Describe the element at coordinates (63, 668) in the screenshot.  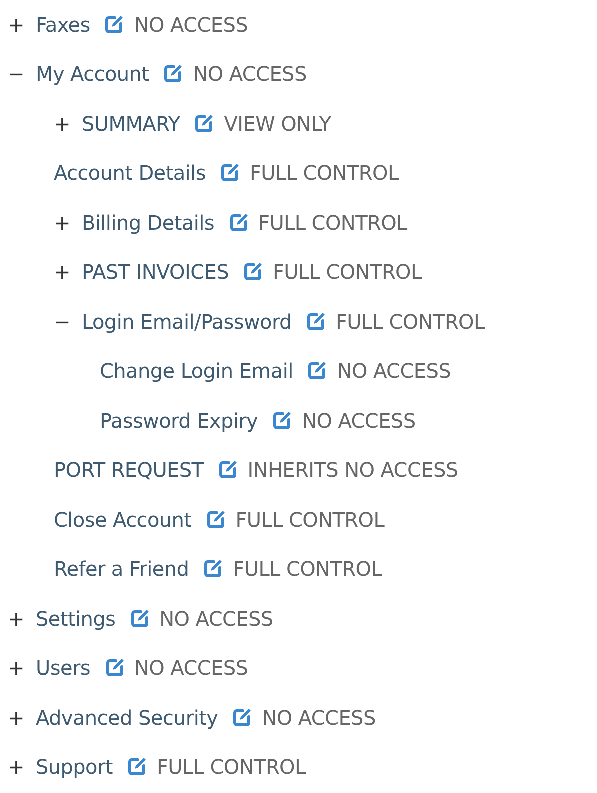
I see `tree-item-label: Users` at that location.